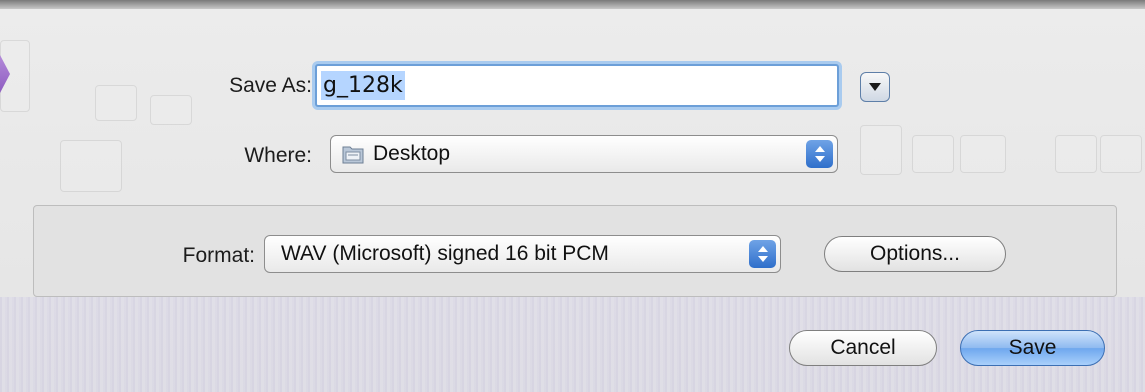  Describe the element at coordinates (5, 74) in the screenshot. I see `background-playhead-marker` at that location.